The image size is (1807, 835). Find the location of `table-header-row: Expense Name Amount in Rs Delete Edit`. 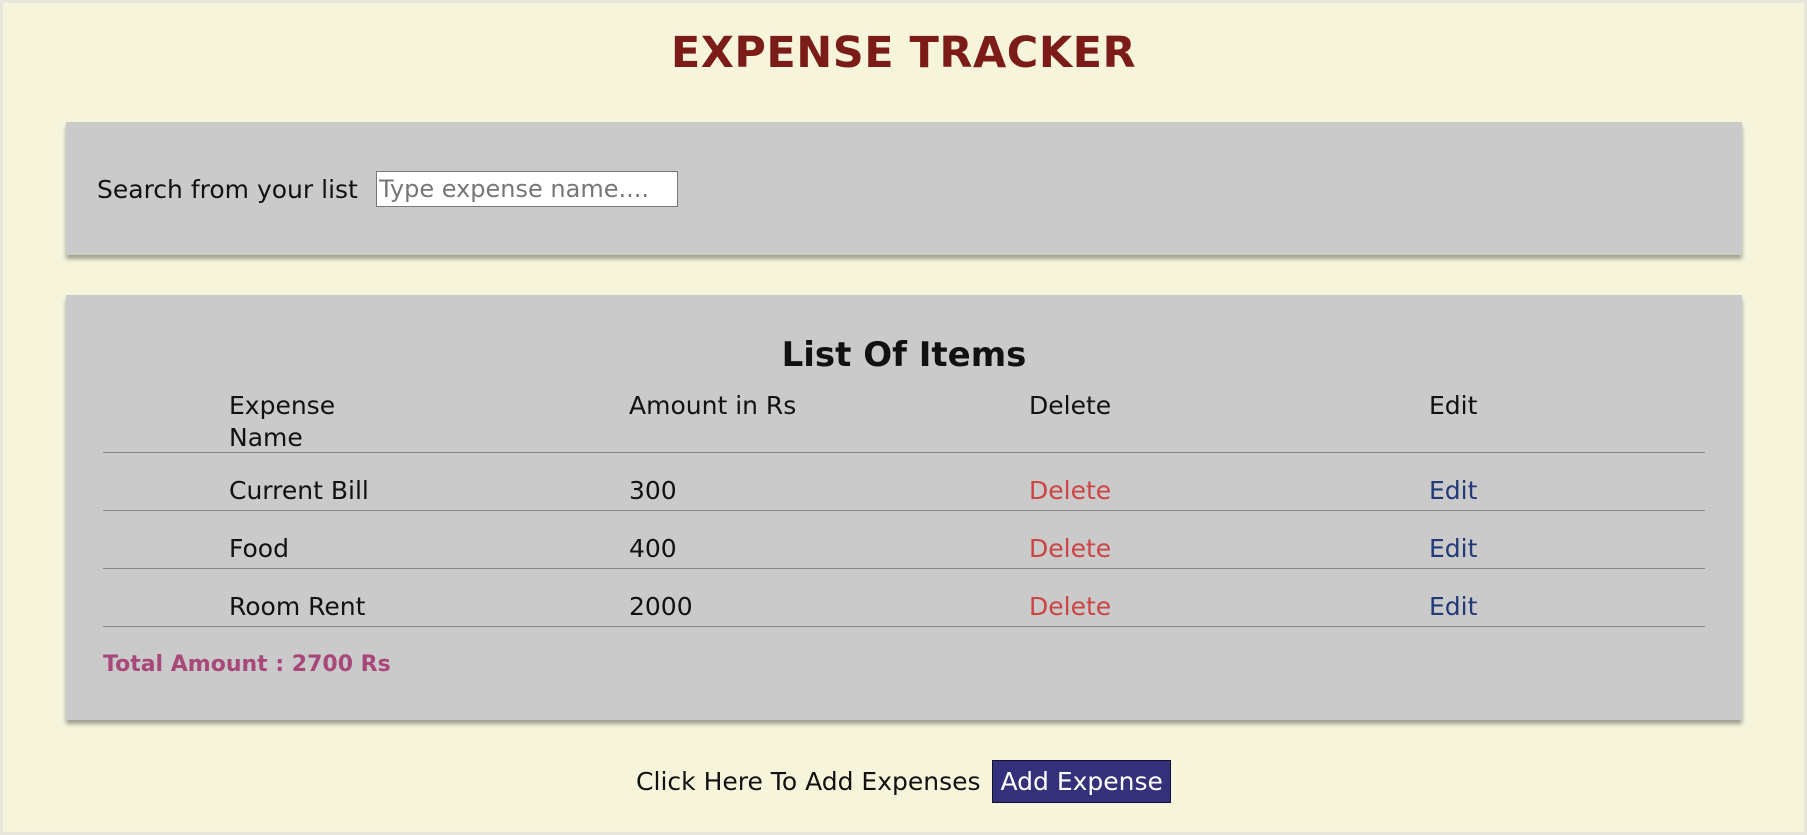

table-header-row: Expense Name Amount in Rs Delete Edit is located at coordinates (904, 421).